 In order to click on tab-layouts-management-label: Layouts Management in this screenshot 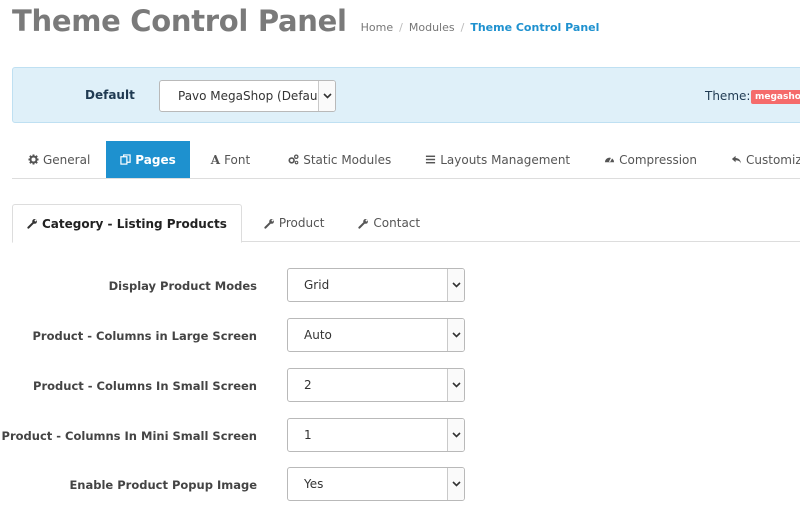, I will do `click(505, 159)`.